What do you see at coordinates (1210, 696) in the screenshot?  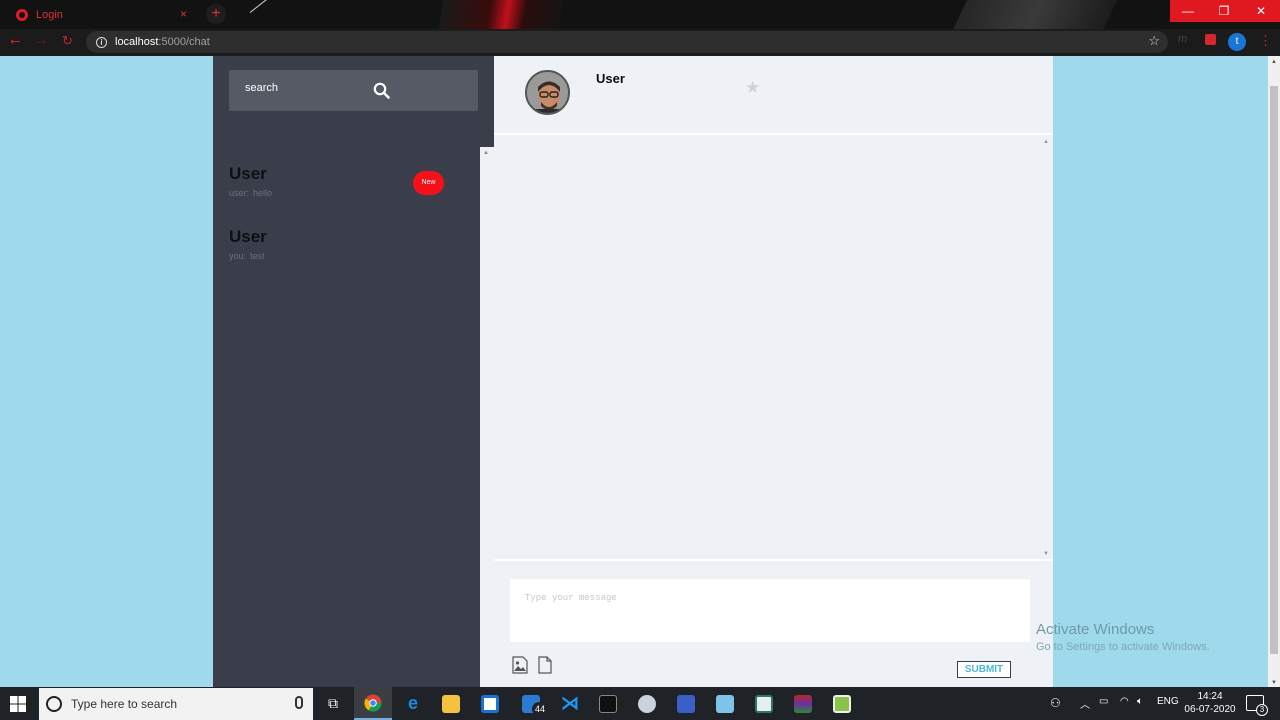 I see `clock-time: 14:24` at bounding box center [1210, 696].